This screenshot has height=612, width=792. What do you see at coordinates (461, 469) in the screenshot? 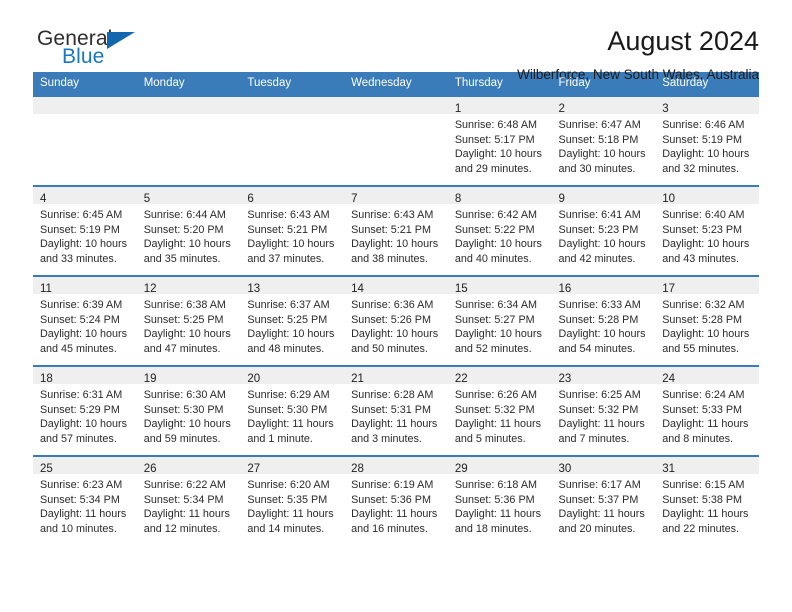
I see `day-number: 29` at bounding box center [461, 469].